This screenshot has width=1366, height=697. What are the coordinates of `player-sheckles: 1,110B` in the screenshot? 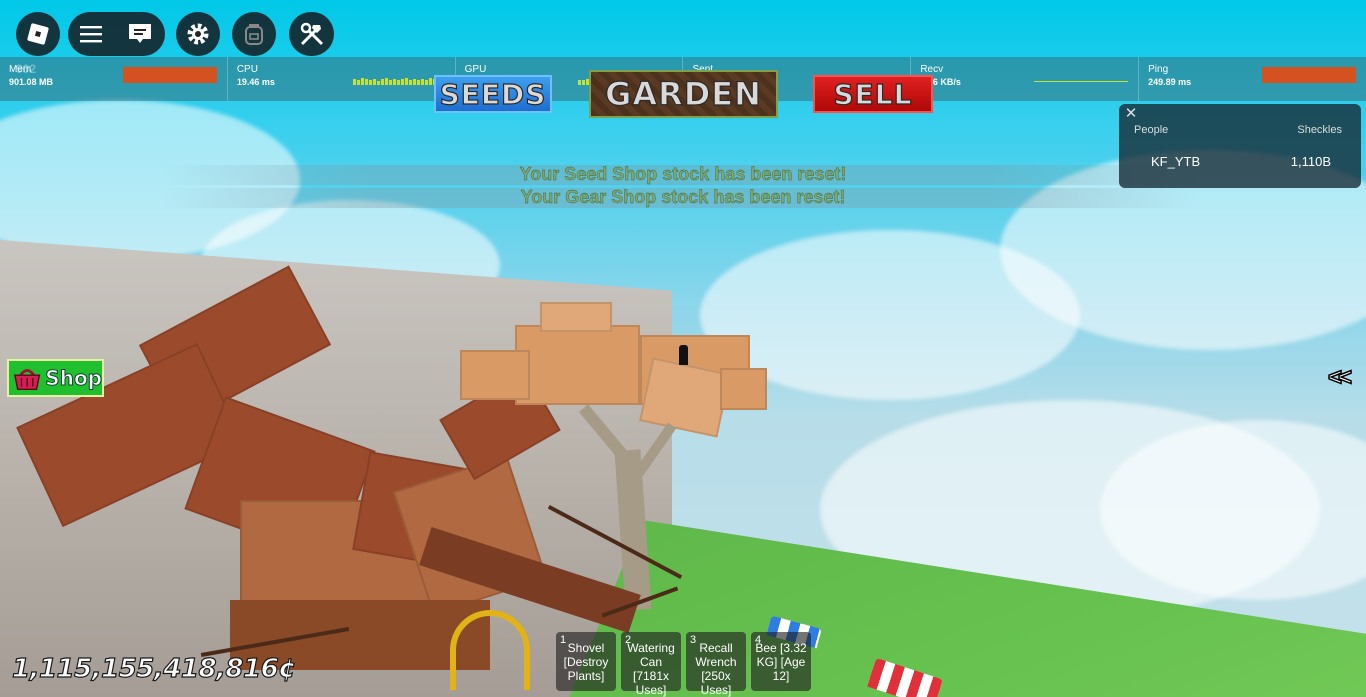 It's located at (1310, 161).